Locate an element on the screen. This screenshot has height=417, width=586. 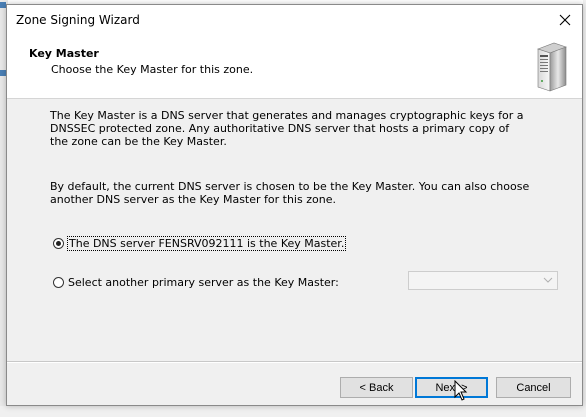
back-button: < Back is located at coordinates (376, 387).